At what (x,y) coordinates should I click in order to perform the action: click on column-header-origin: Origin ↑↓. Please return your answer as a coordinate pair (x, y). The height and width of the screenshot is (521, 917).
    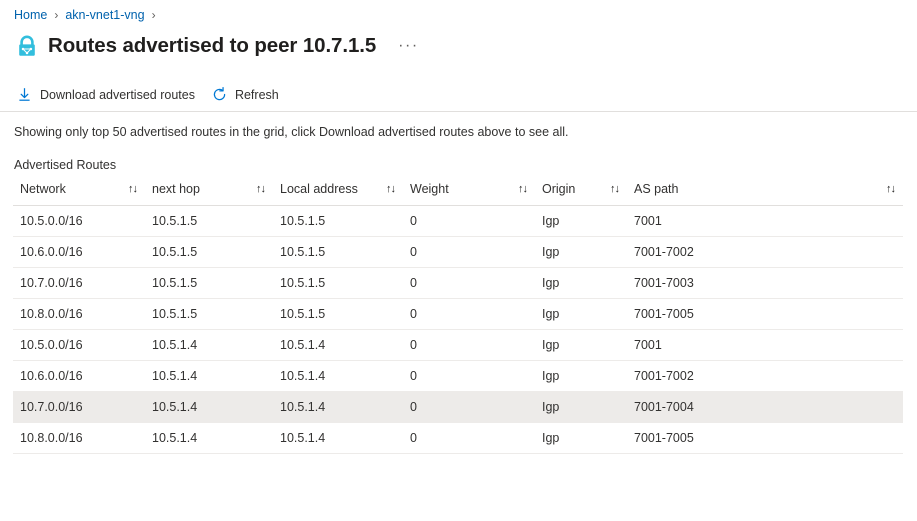
    Looking at the image, I should click on (581, 194).